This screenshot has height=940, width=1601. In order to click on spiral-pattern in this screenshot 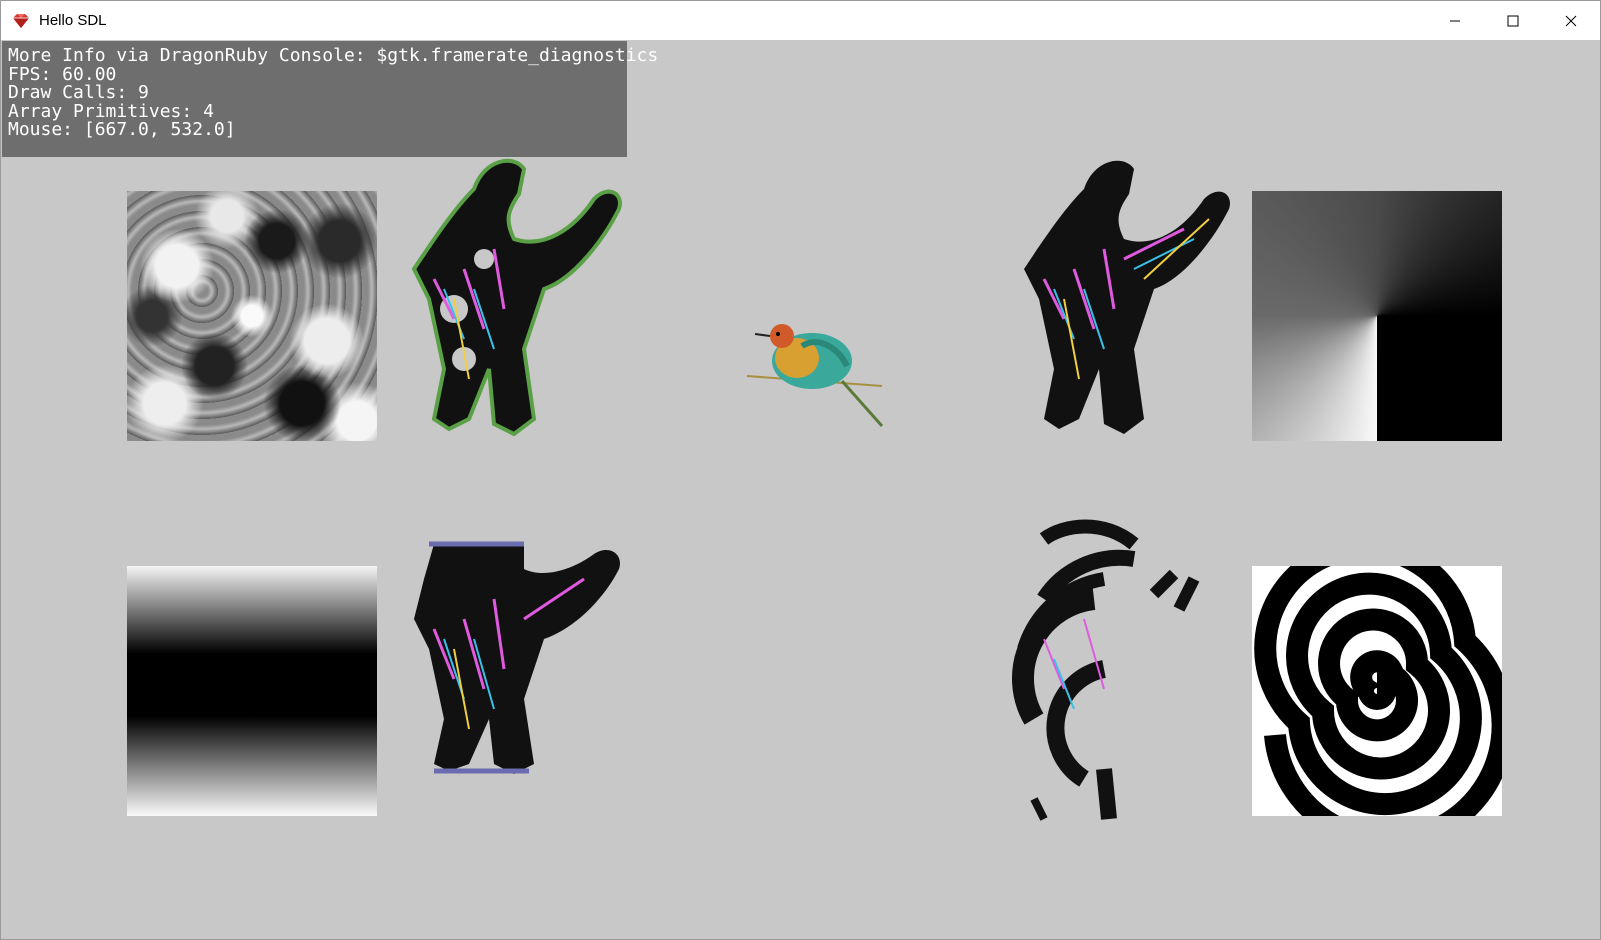, I will do `click(1377, 691)`.